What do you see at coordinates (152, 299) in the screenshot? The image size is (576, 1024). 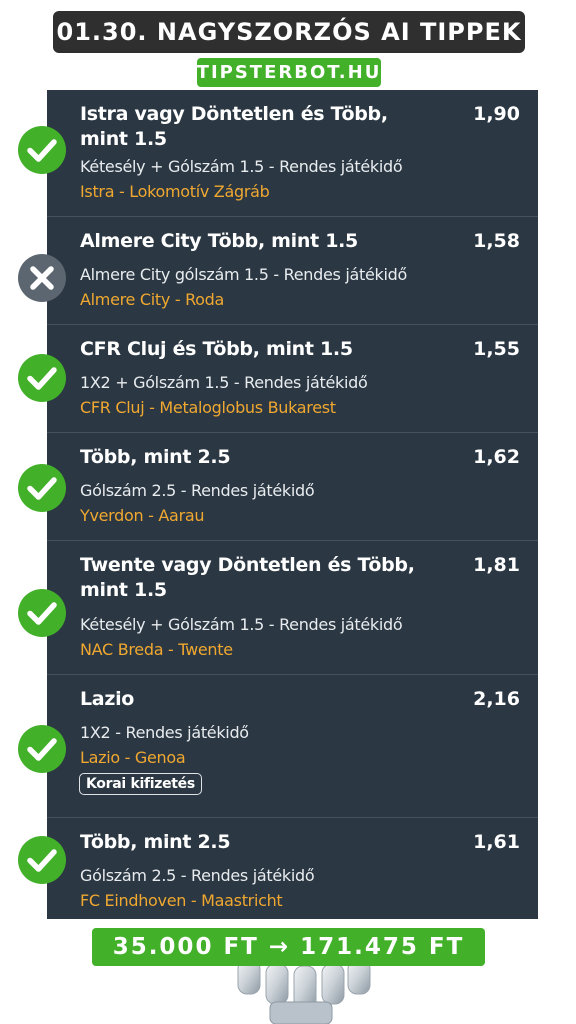 I see `bet-match: Almere City - Roda` at bounding box center [152, 299].